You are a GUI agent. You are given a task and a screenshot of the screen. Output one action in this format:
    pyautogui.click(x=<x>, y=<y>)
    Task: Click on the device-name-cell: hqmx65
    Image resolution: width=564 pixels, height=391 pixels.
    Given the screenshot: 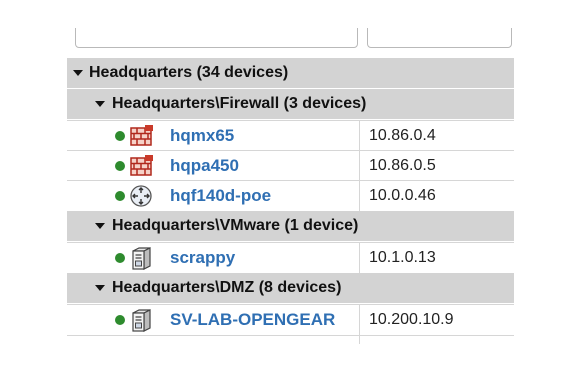 What is the action you would take?
    pyautogui.click(x=213, y=136)
    